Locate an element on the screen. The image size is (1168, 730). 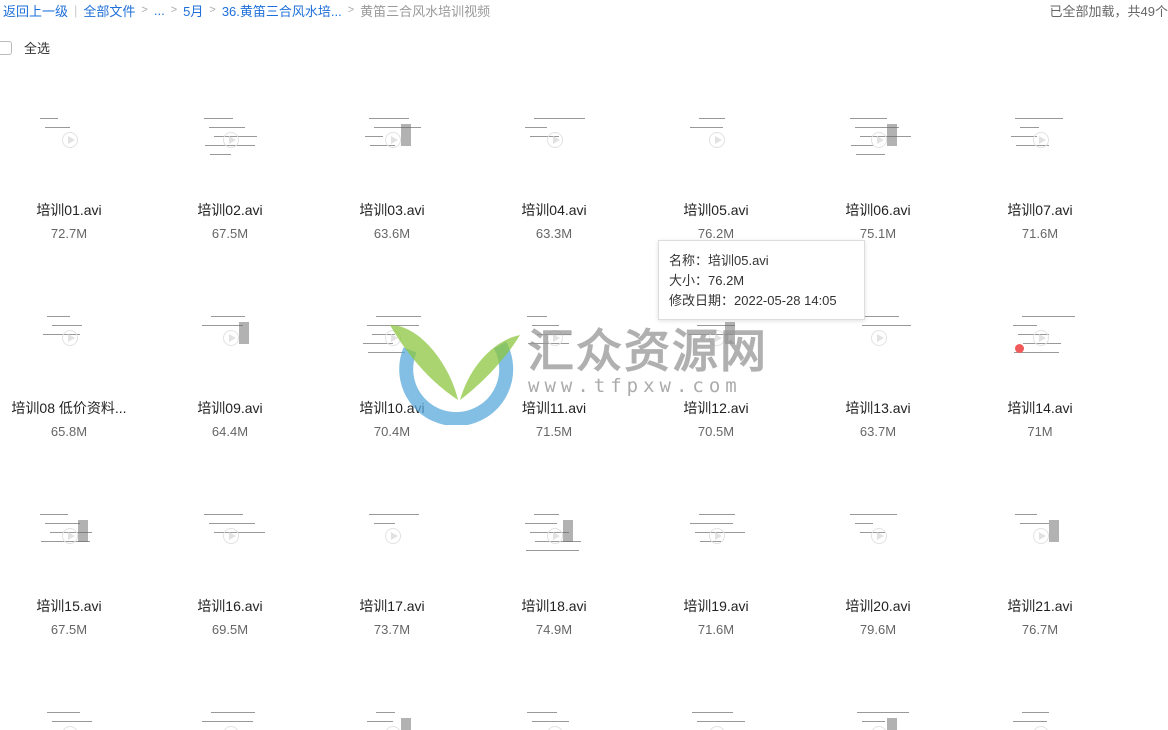
breadcrumb-may: 5月 is located at coordinates (193, 10).